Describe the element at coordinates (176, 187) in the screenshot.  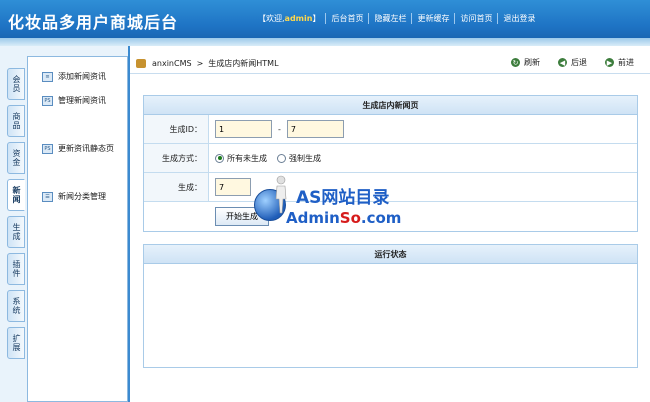
I see `generate-label: 生成：` at that location.